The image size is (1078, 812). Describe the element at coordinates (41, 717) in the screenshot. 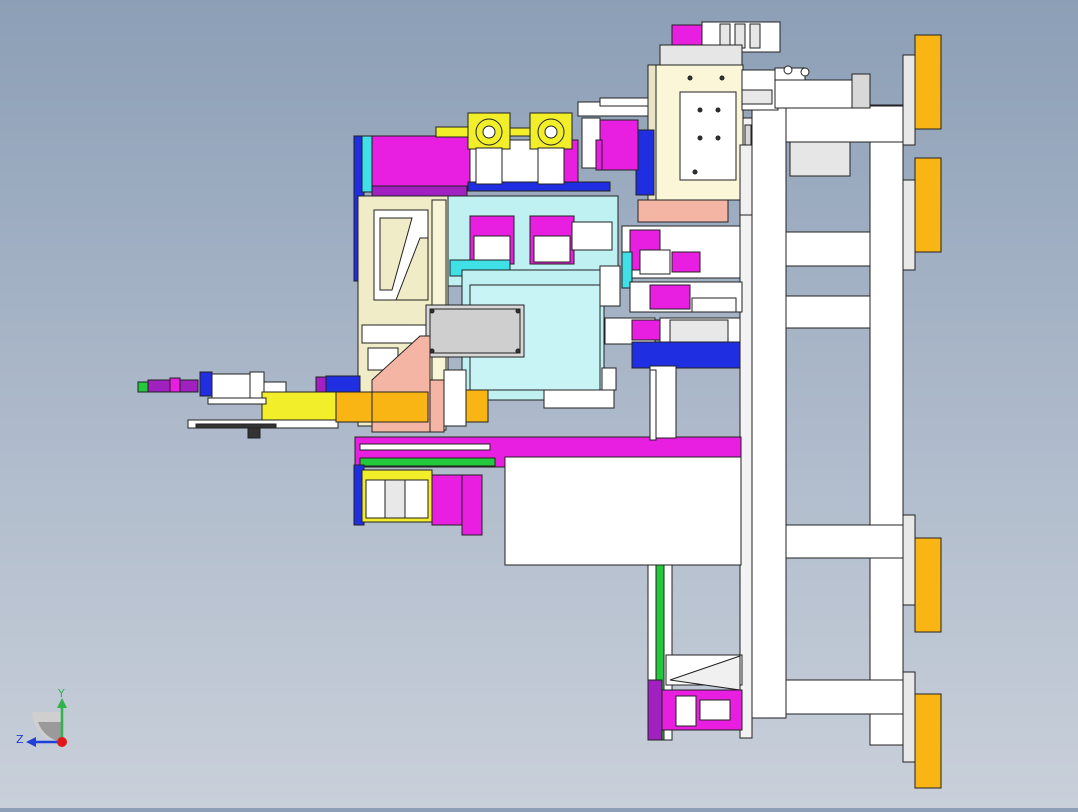

I see `axis-triad: Y Z` at that location.